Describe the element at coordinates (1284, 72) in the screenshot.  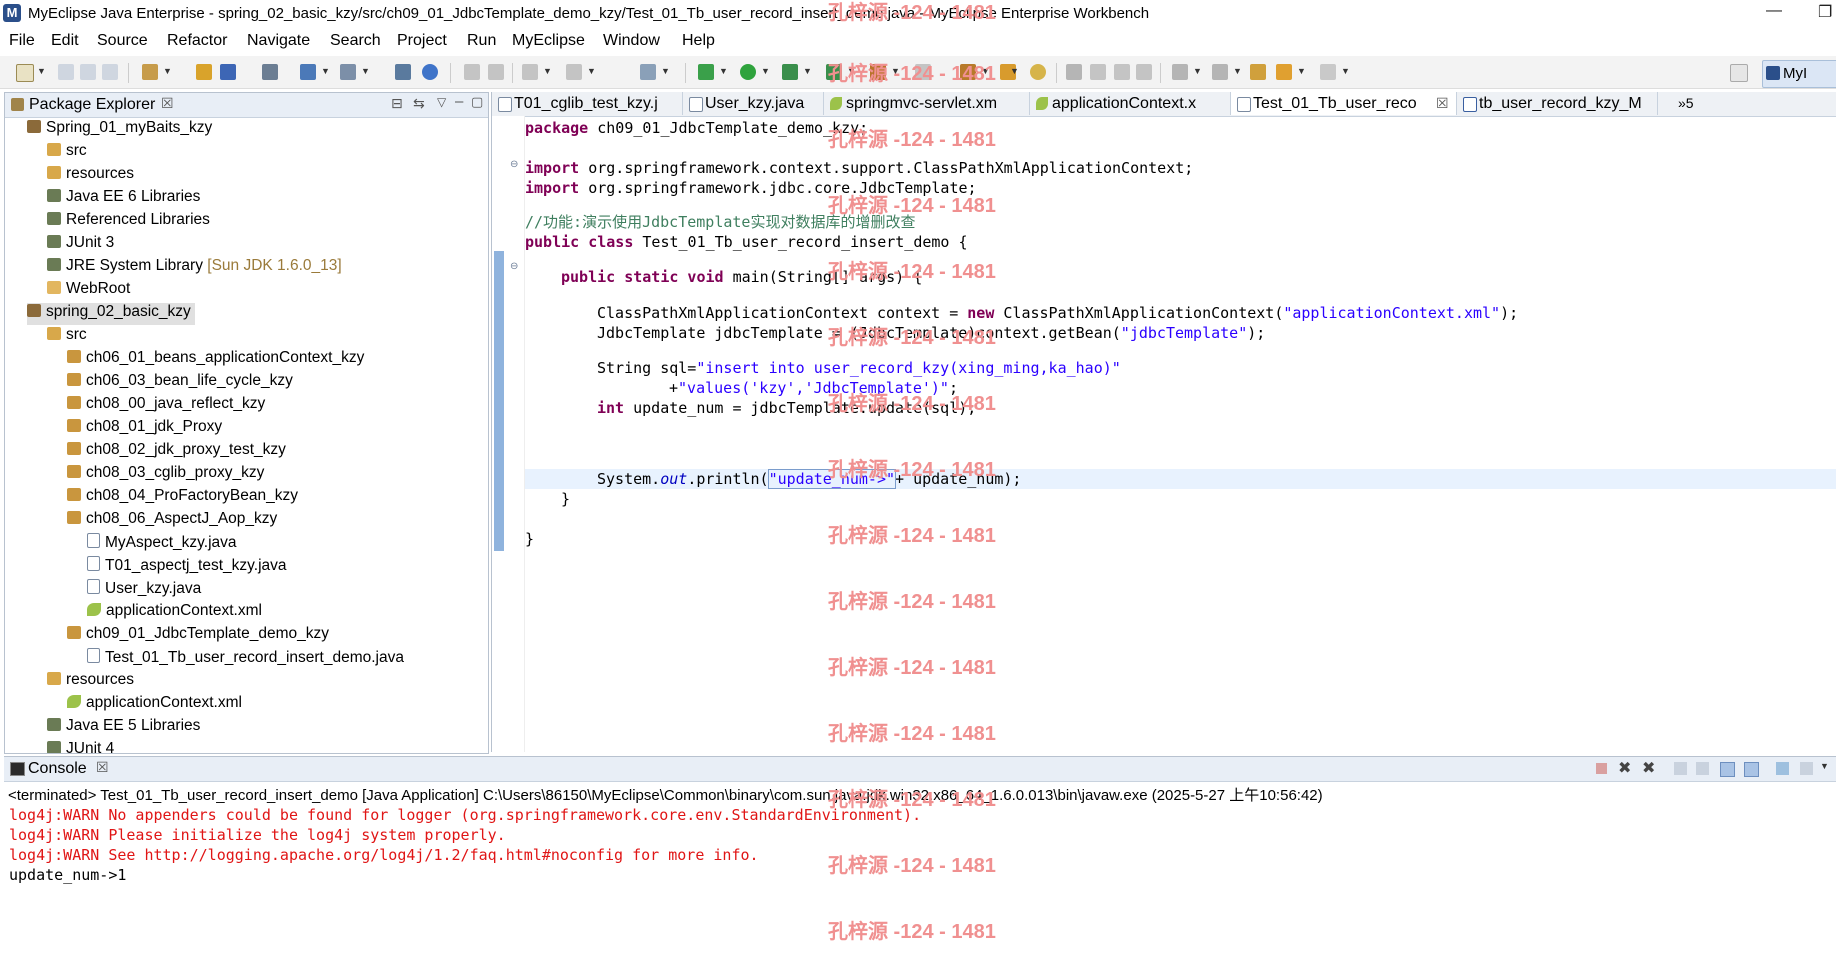
I see `back-icon` at that location.